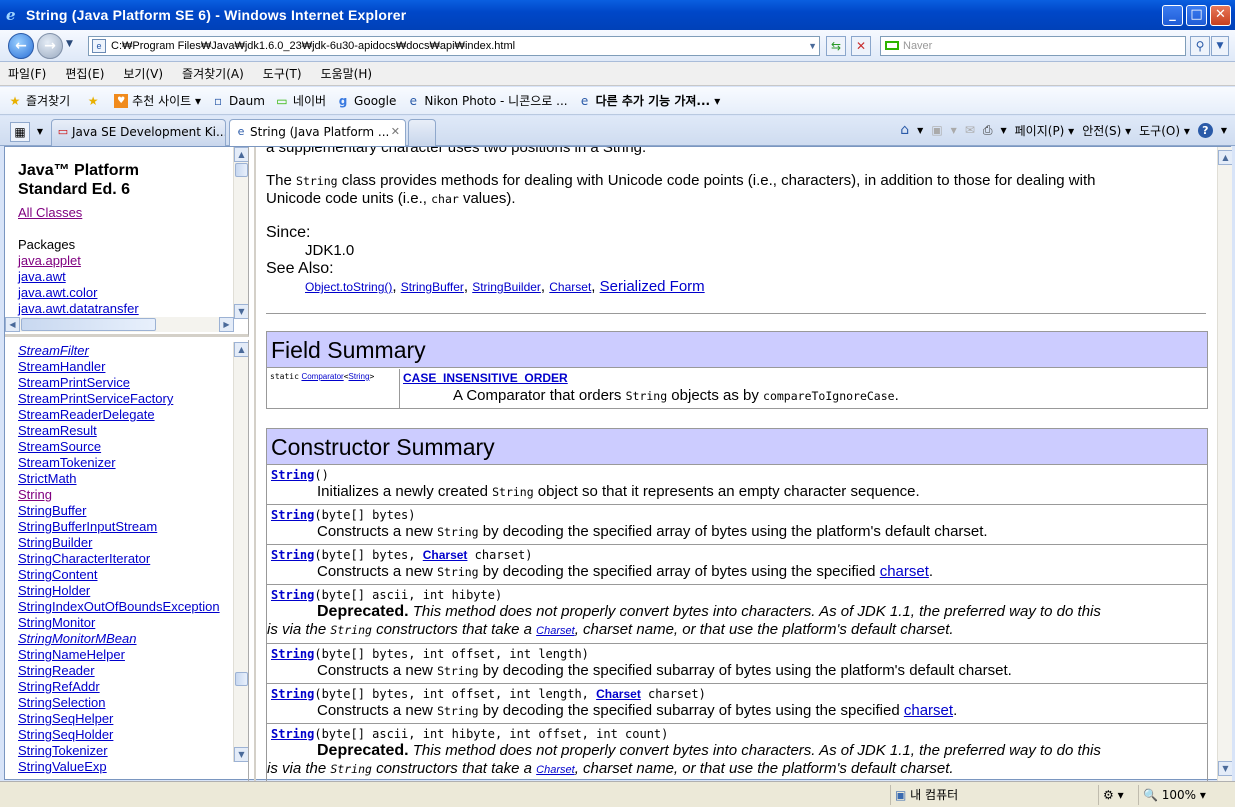 This screenshot has width=1235, height=807. Describe the element at coordinates (317, 132) in the screenshot. I see `tab-string: e String (Java Platform ... ✕` at that location.